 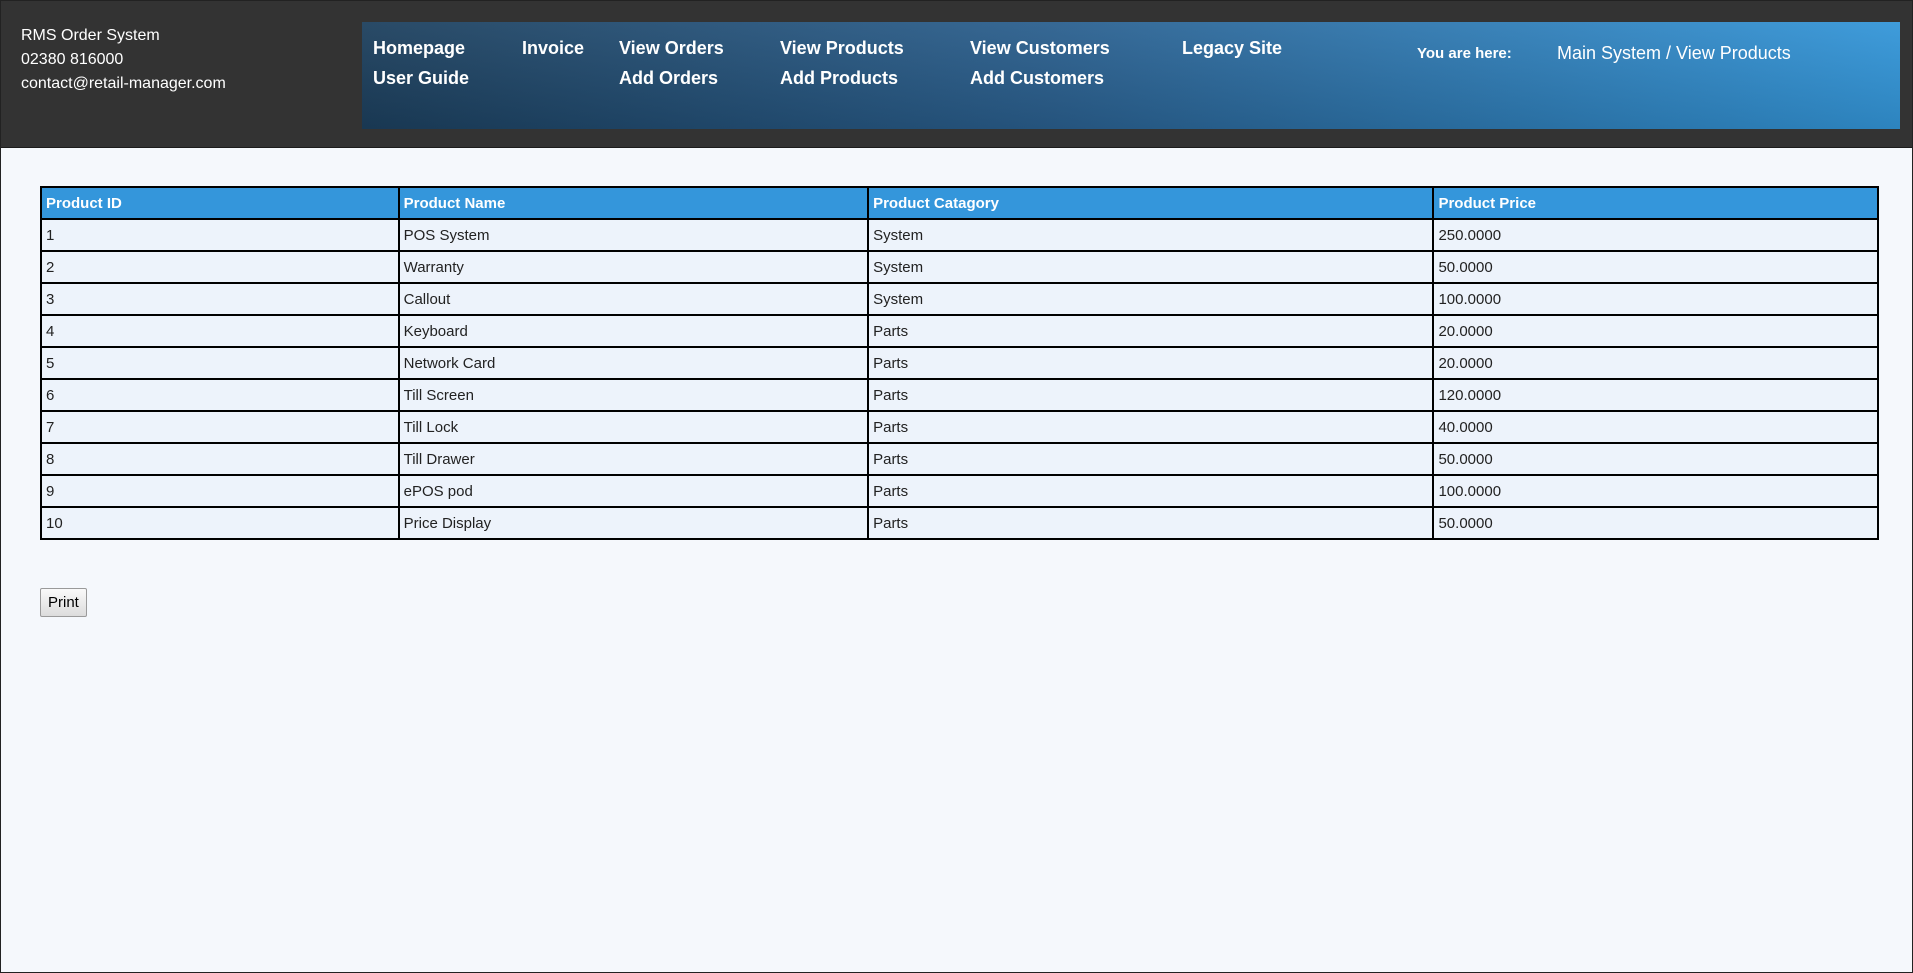 I want to click on table-row: 6 Till Screen Parts 120.0000, so click(x=959, y=395).